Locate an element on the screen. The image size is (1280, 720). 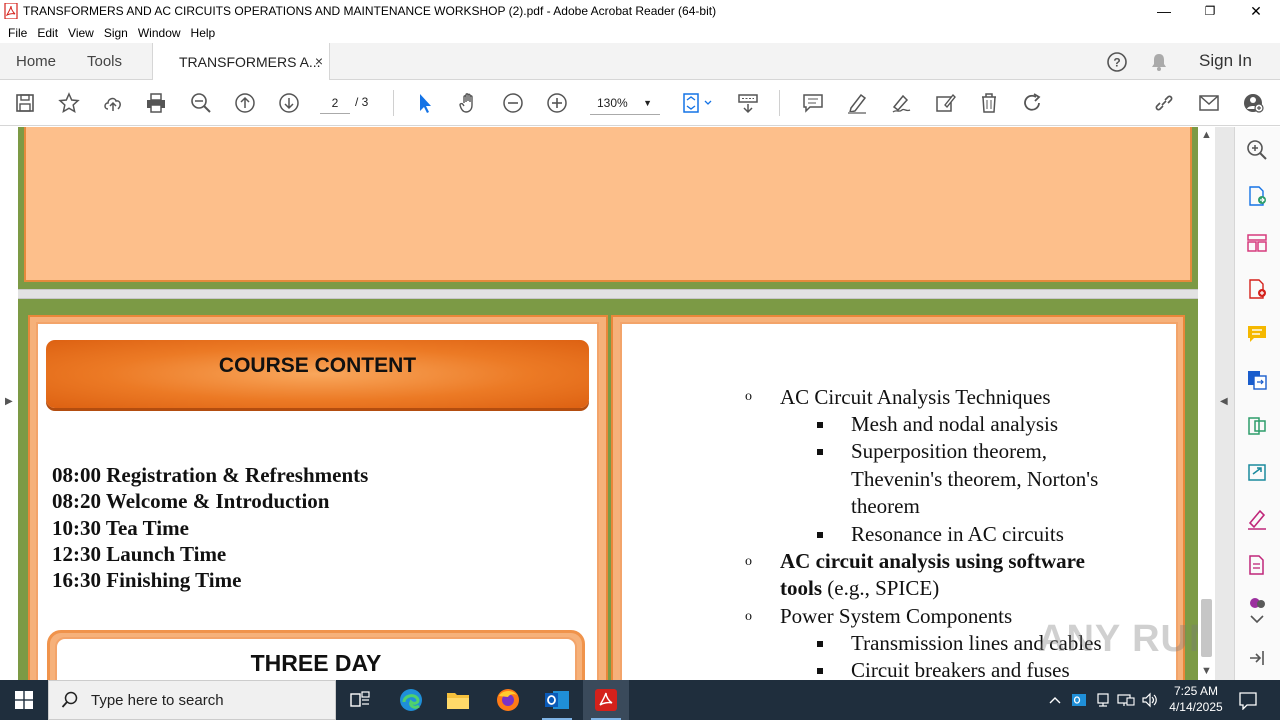
windows-start-icon is located at coordinates (24, 700).